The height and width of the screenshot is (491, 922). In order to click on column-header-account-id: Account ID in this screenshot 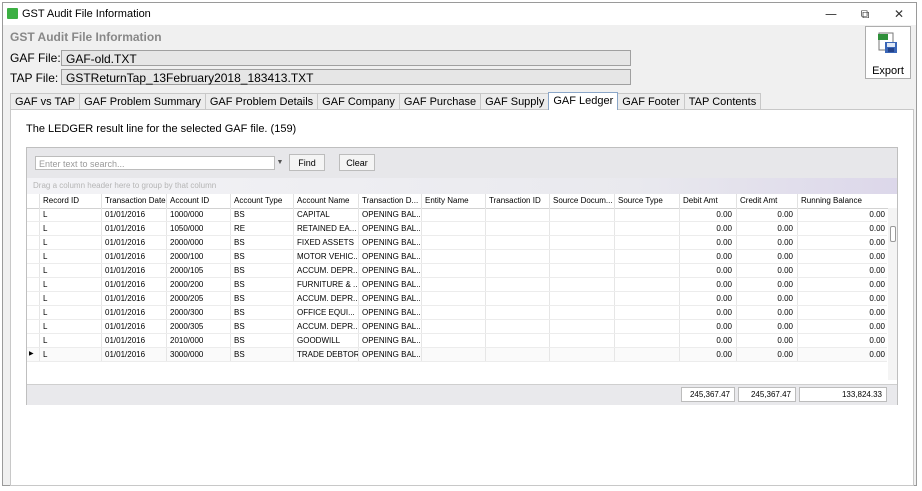, I will do `click(198, 201)`.